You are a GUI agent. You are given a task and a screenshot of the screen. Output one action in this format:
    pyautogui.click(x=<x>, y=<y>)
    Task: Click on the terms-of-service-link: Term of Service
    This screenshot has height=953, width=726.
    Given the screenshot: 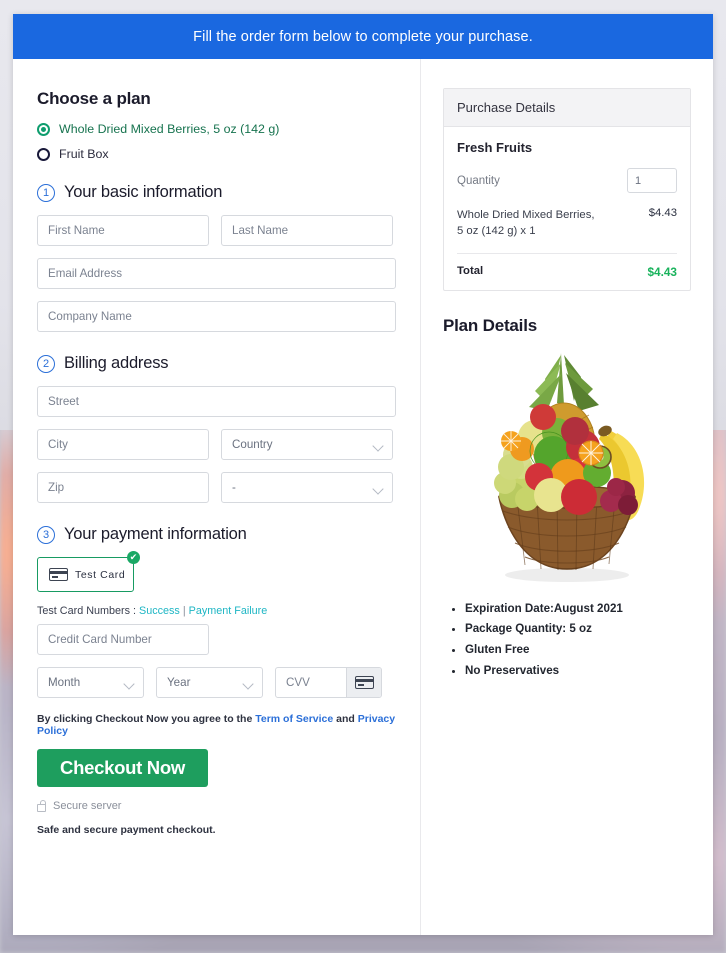 What is the action you would take?
    pyautogui.click(x=294, y=719)
    